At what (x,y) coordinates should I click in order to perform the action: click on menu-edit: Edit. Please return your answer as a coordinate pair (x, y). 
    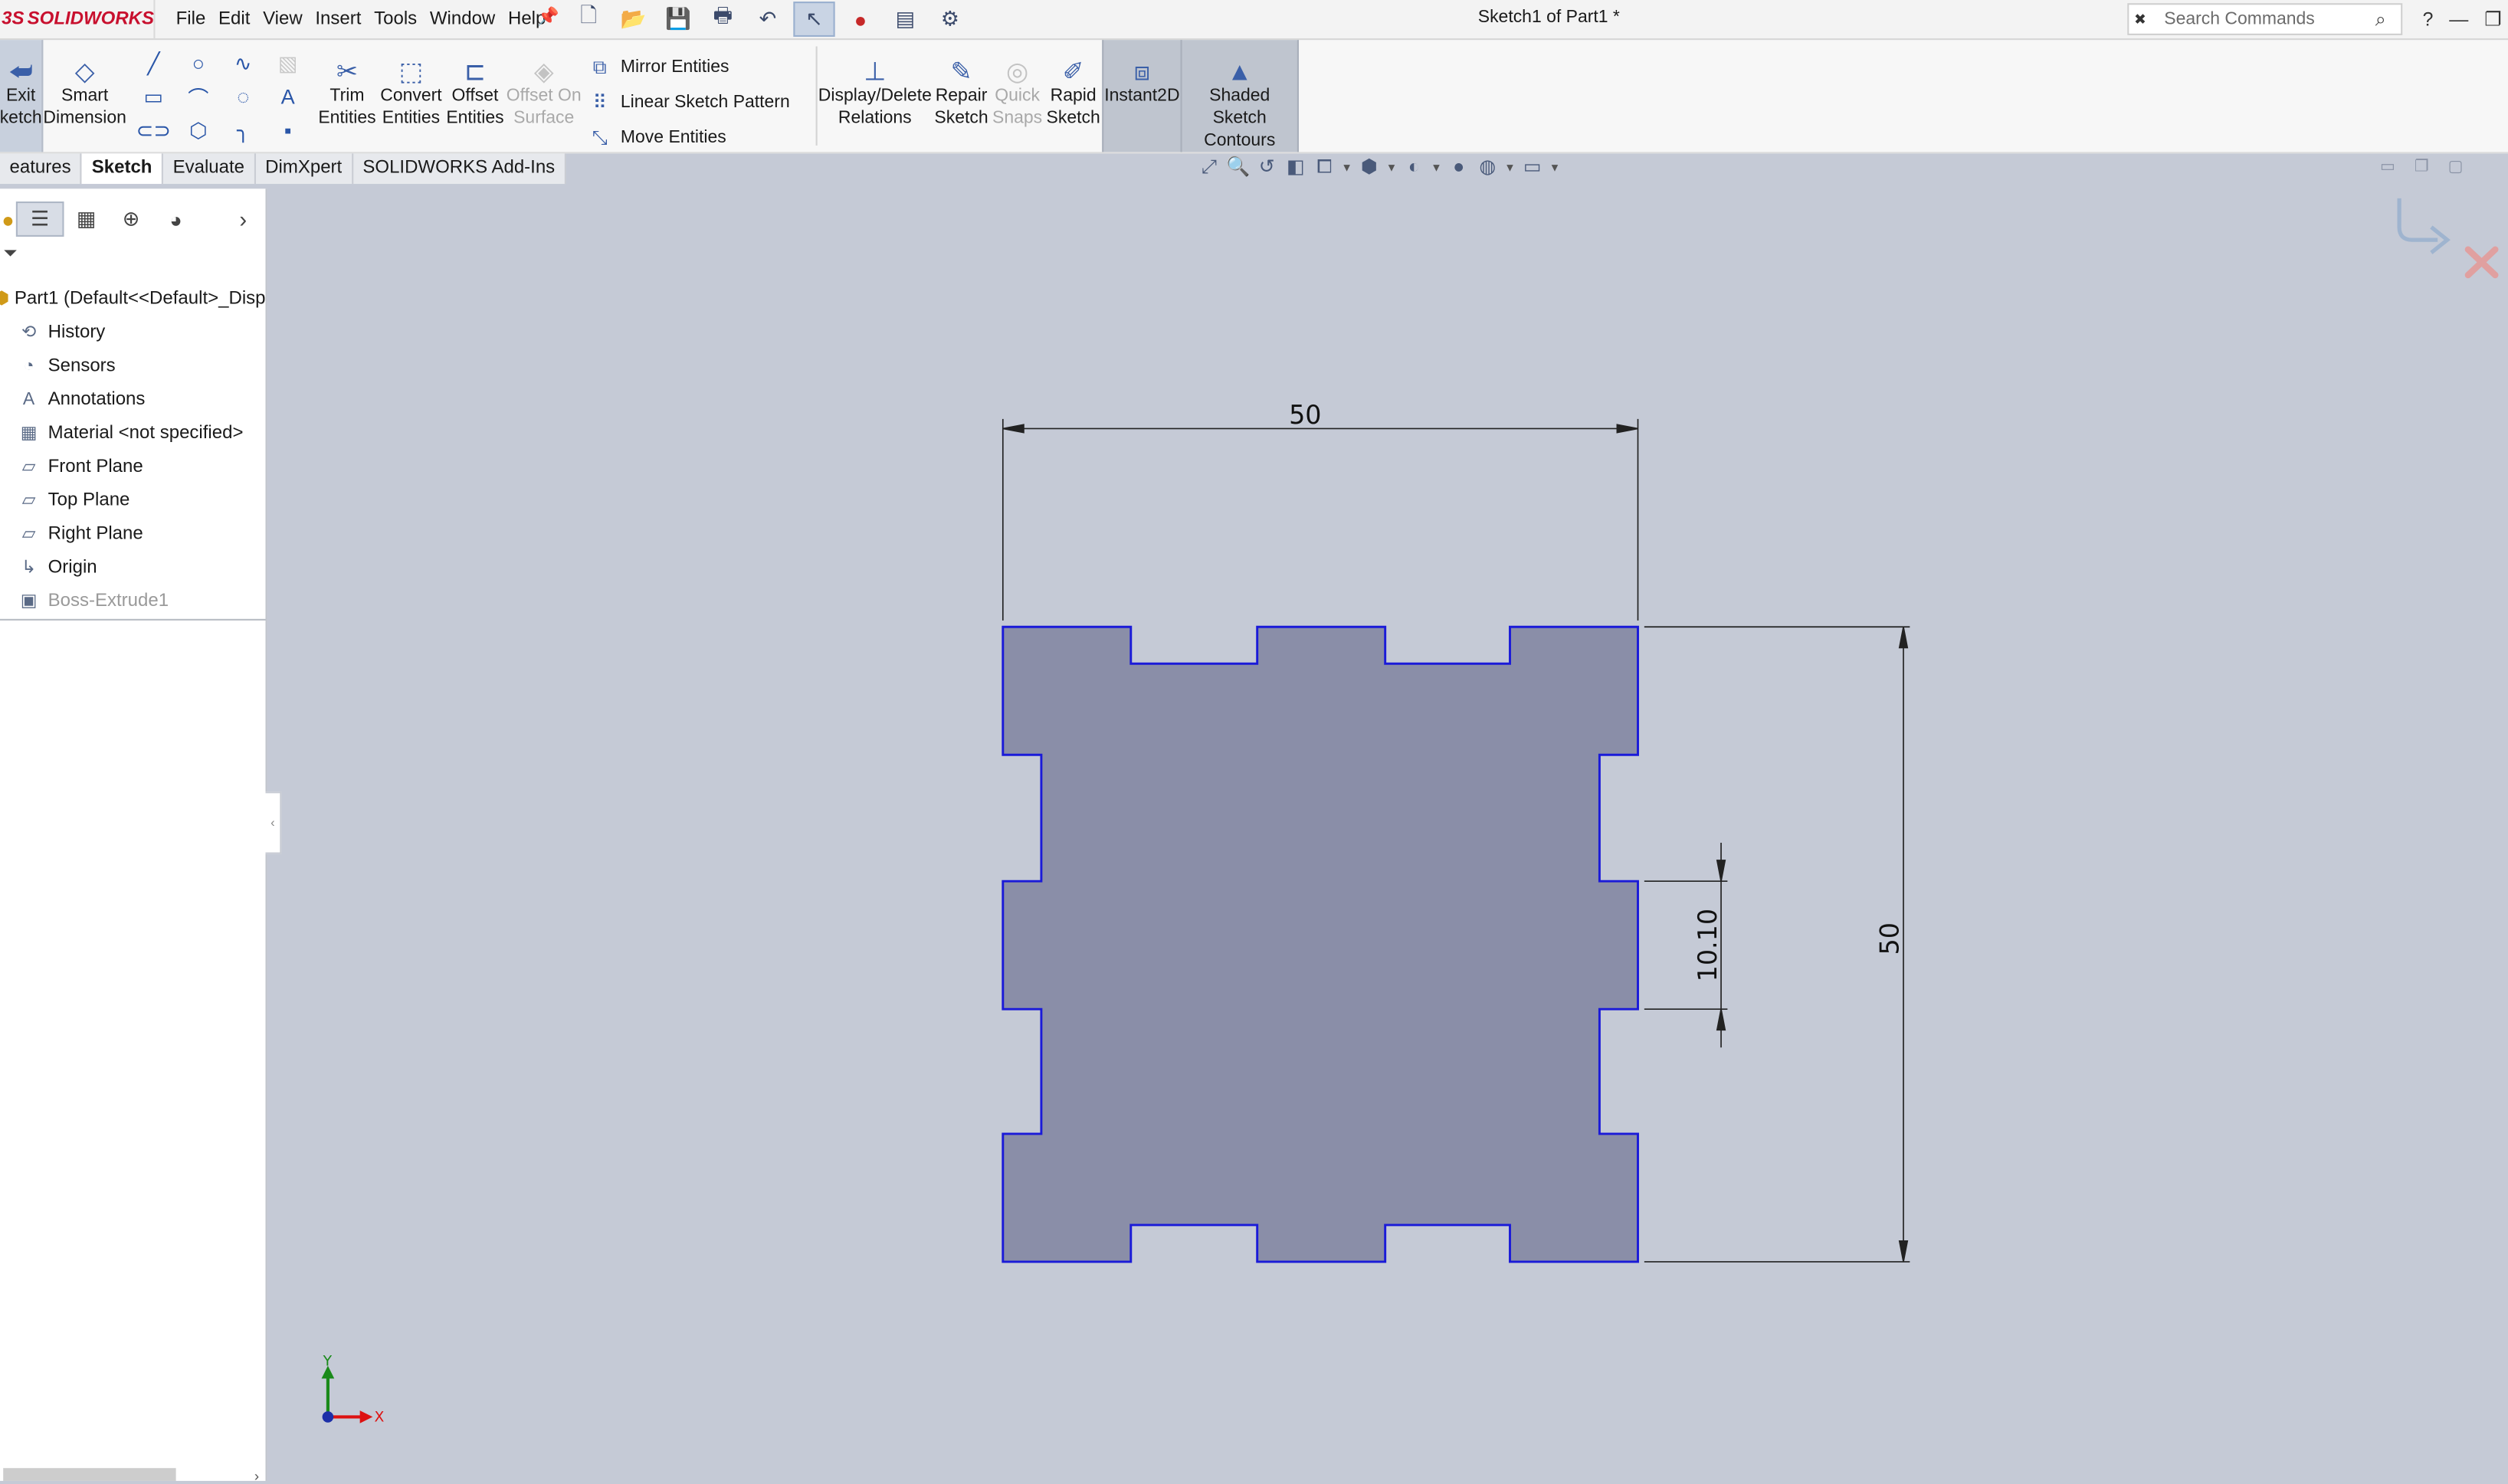
    Looking at the image, I should click on (234, 19).